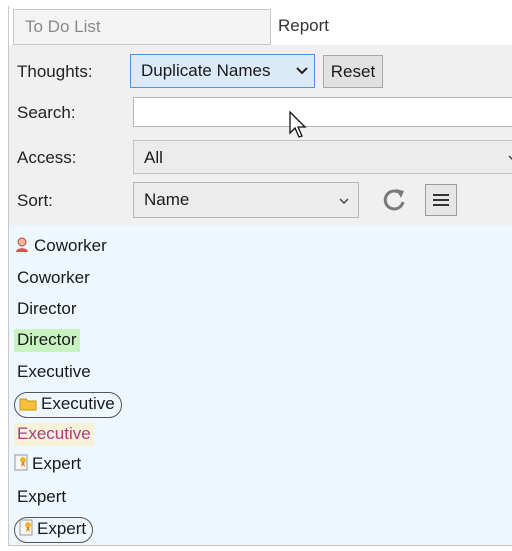 The width and height of the screenshot is (512, 551). What do you see at coordinates (142, 27) in the screenshot?
I see `tab-to-do-list: To Do List` at bounding box center [142, 27].